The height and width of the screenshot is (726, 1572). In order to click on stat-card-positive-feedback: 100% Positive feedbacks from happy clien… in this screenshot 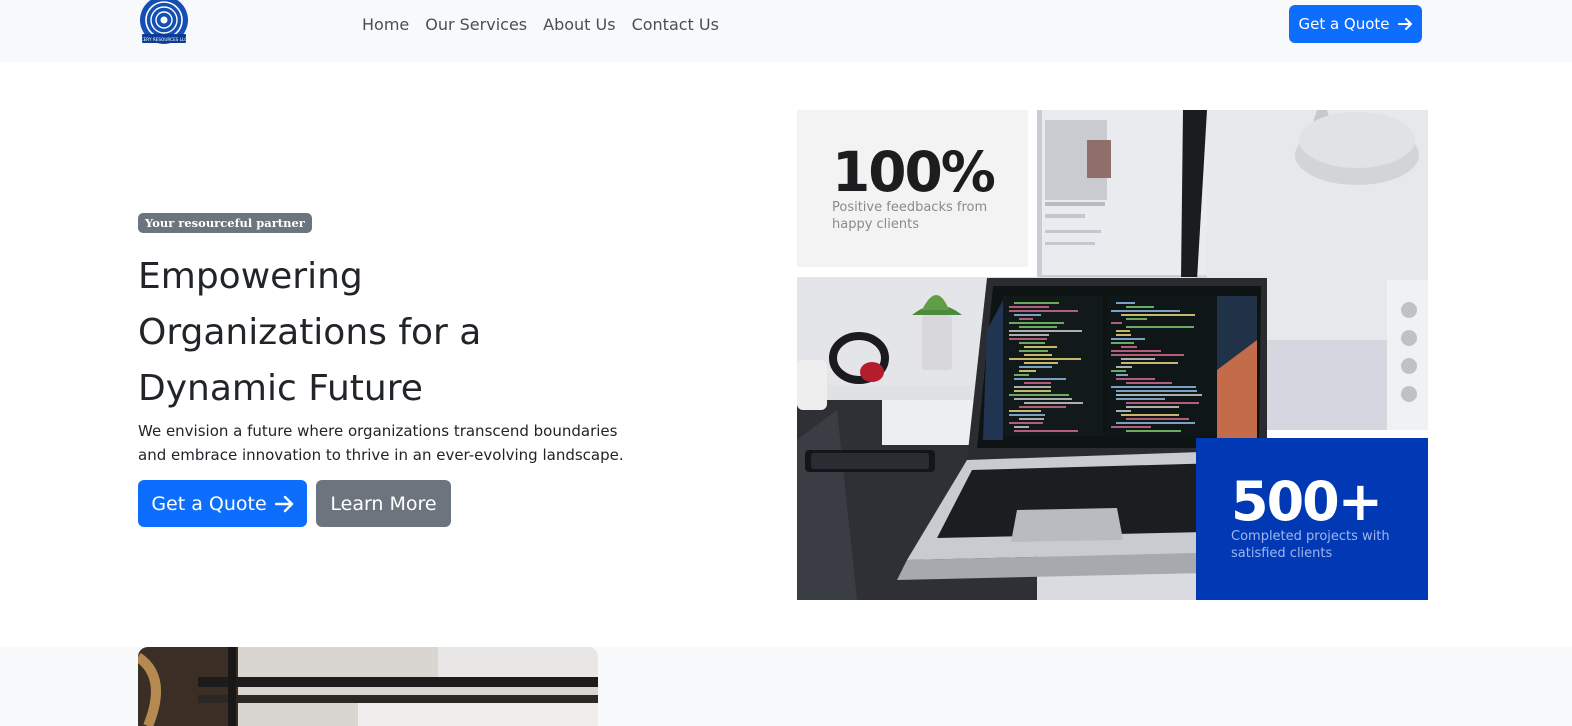, I will do `click(912, 188)`.